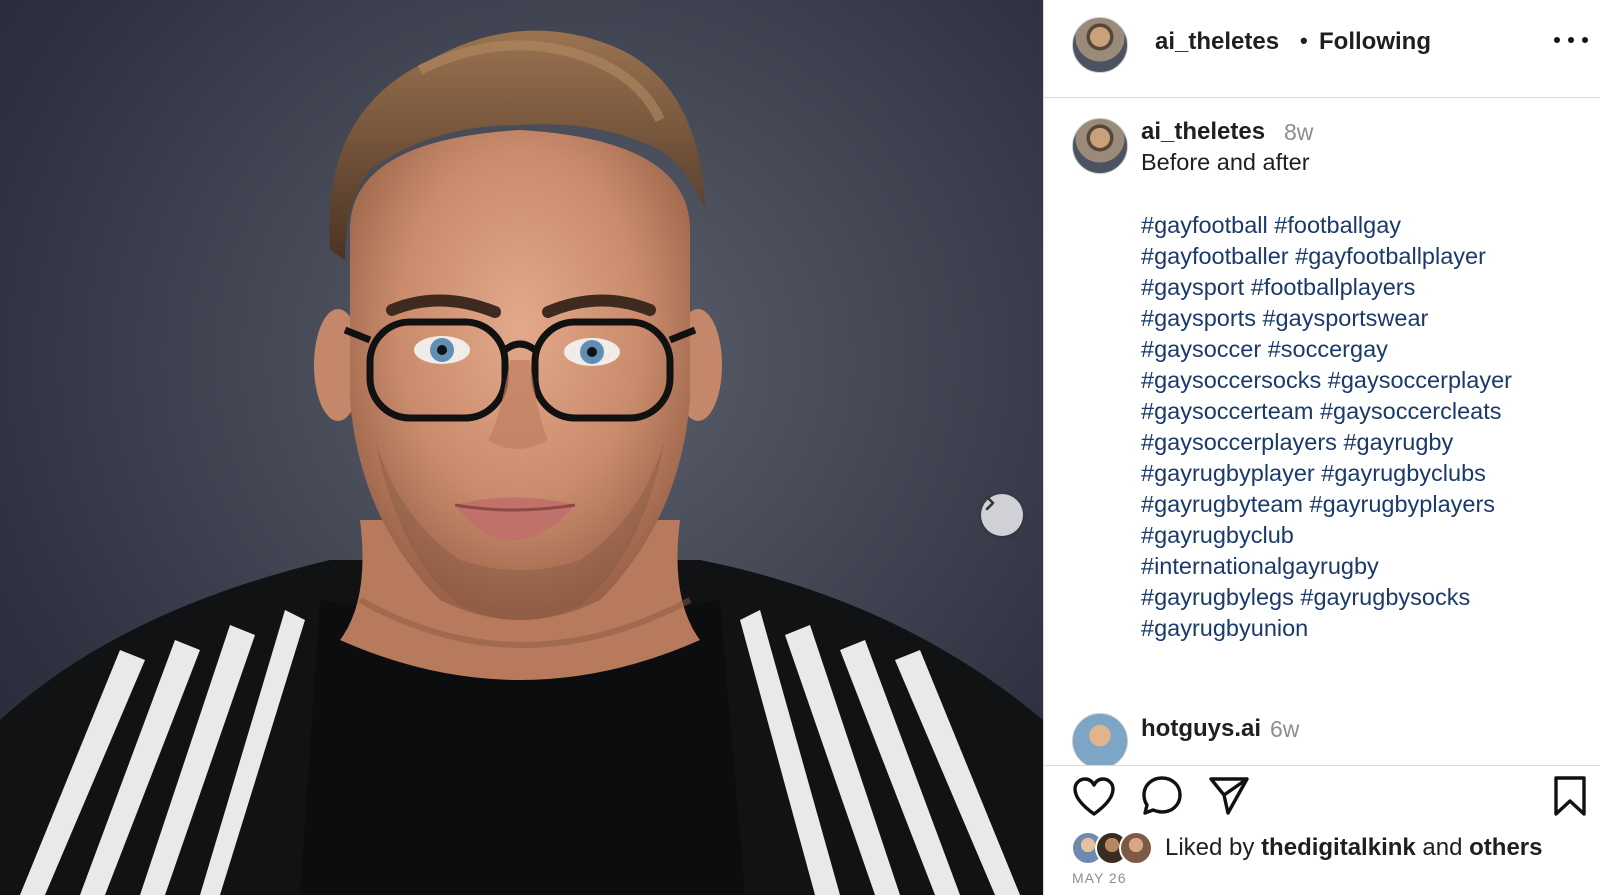 The width and height of the screenshot is (1600, 895). What do you see at coordinates (1227, 411) in the screenshot?
I see `hashtag-link: #gaysoccerteam` at bounding box center [1227, 411].